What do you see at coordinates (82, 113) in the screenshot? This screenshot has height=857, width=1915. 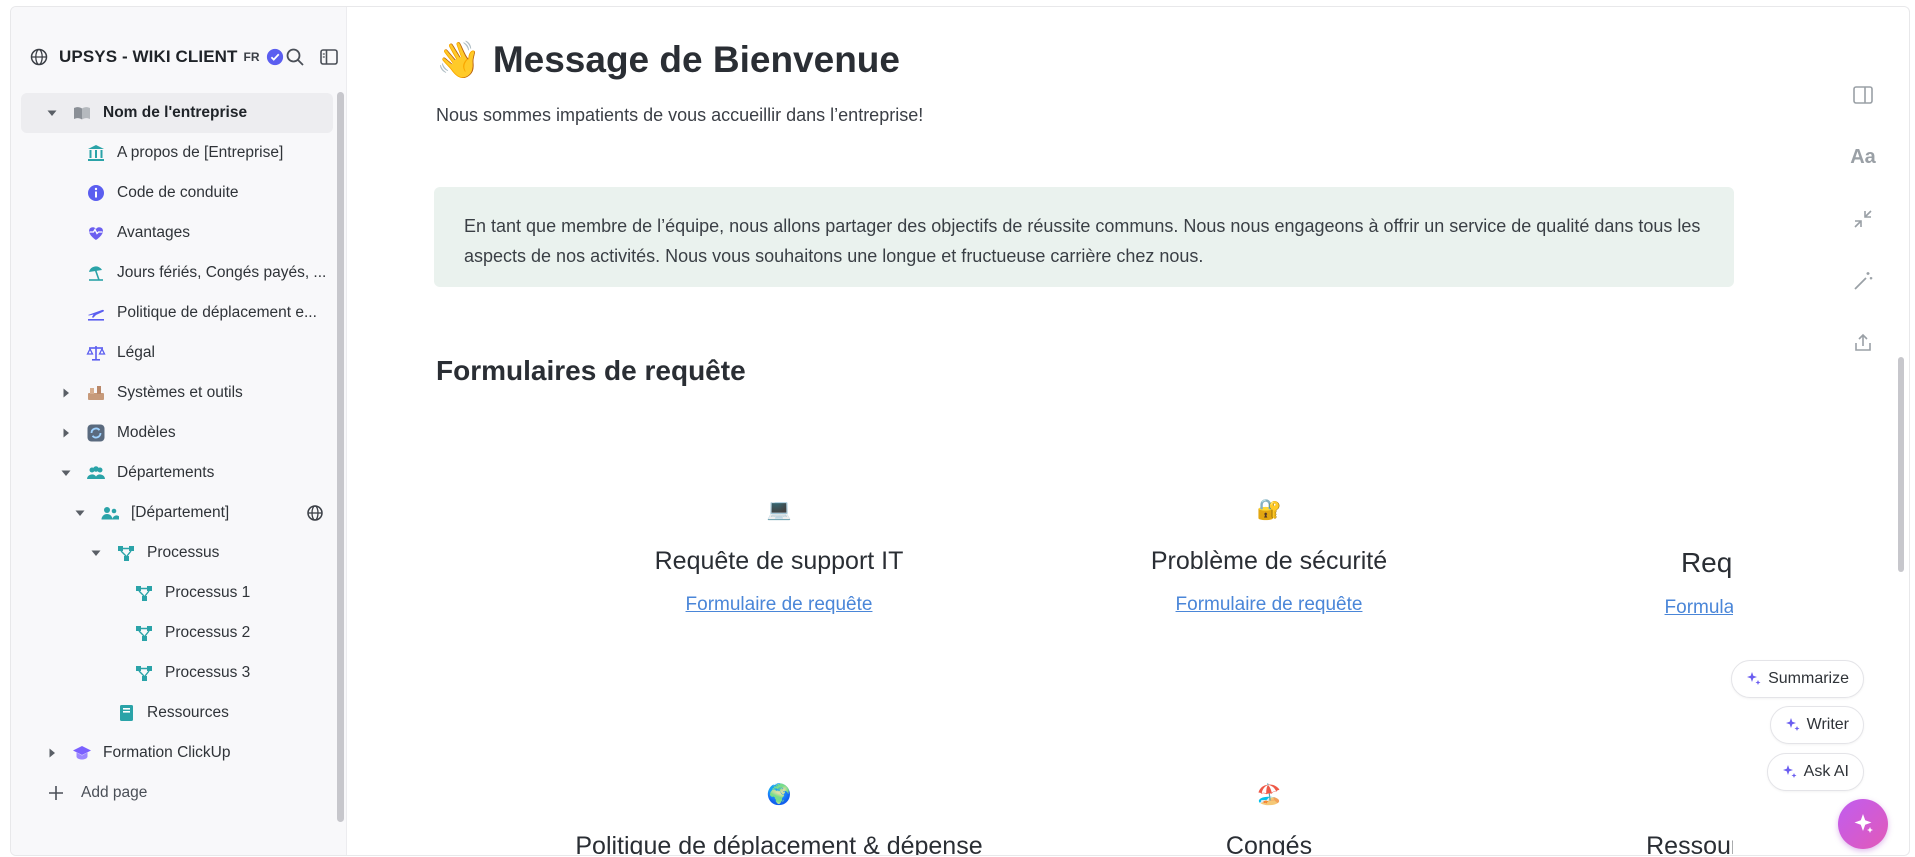 I see `book-icon` at bounding box center [82, 113].